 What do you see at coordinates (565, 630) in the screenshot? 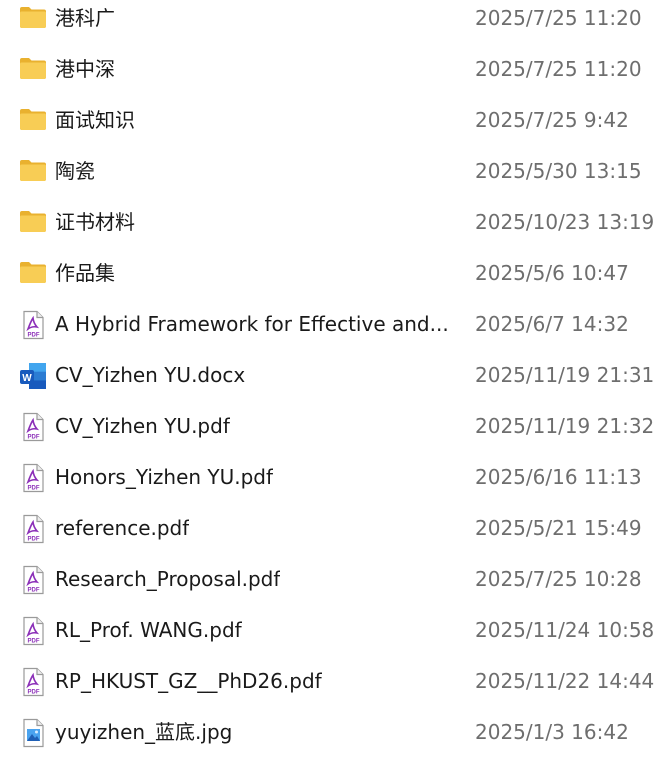
I see `file-modified-date: 2025/11/24 10:58` at bounding box center [565, 630].